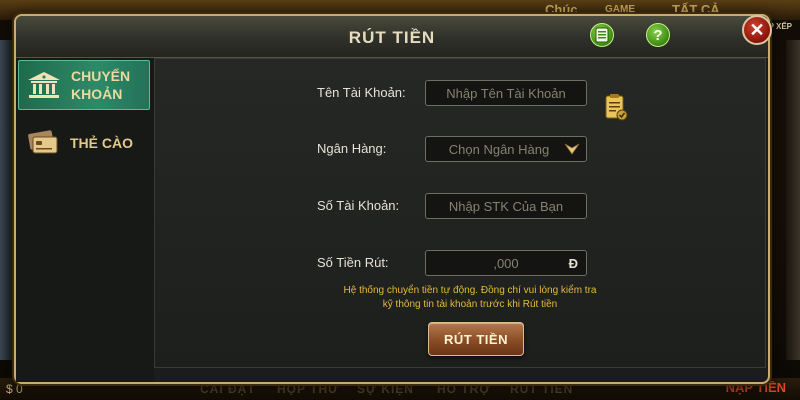  I want to click on bank-select: Chọn Ngân Hàng, so click(506, 149).